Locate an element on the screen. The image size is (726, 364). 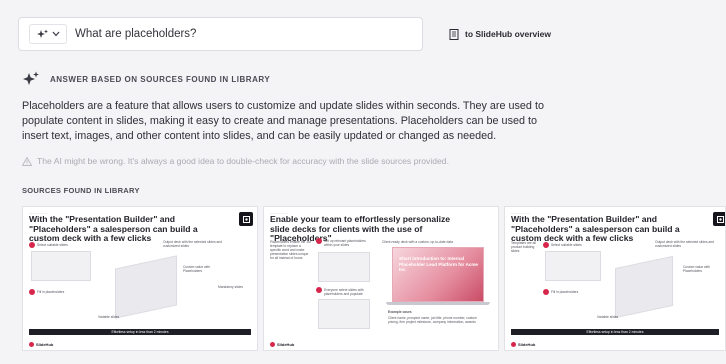
slidehub-overview-link: to SlideHub overview is located at coordinates (500, 34).